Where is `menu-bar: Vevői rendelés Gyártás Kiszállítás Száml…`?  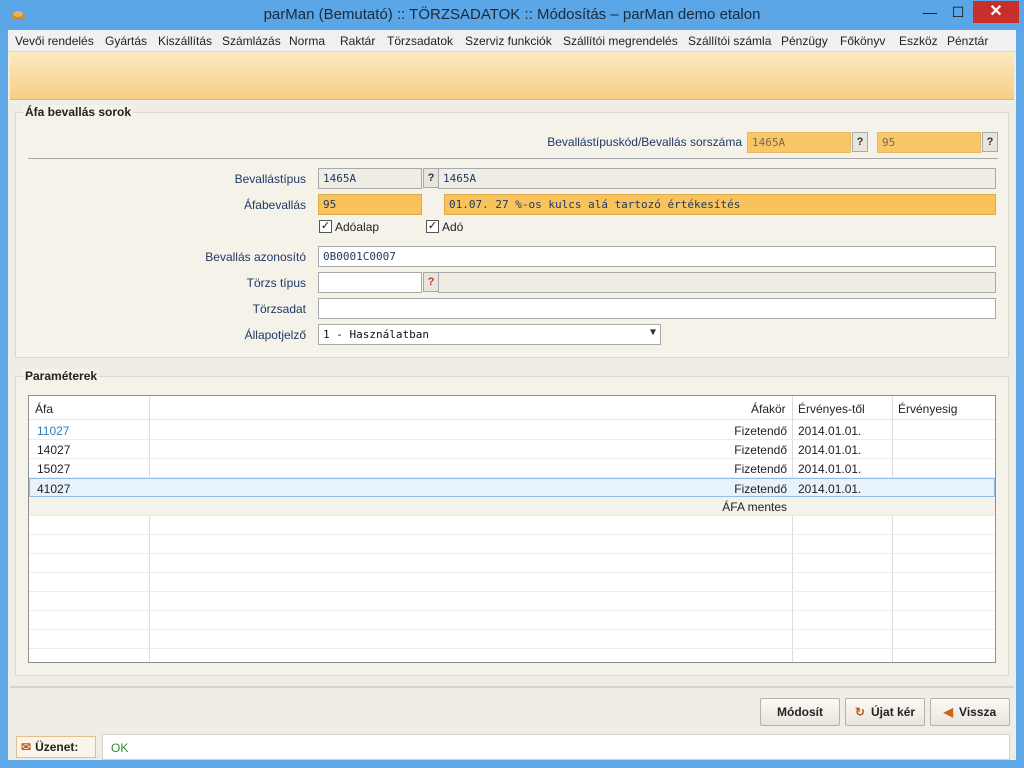
menu-bar: Vevői rendelés Gyártás Kiszállítás Száml… is located at coordinates (512, 41).